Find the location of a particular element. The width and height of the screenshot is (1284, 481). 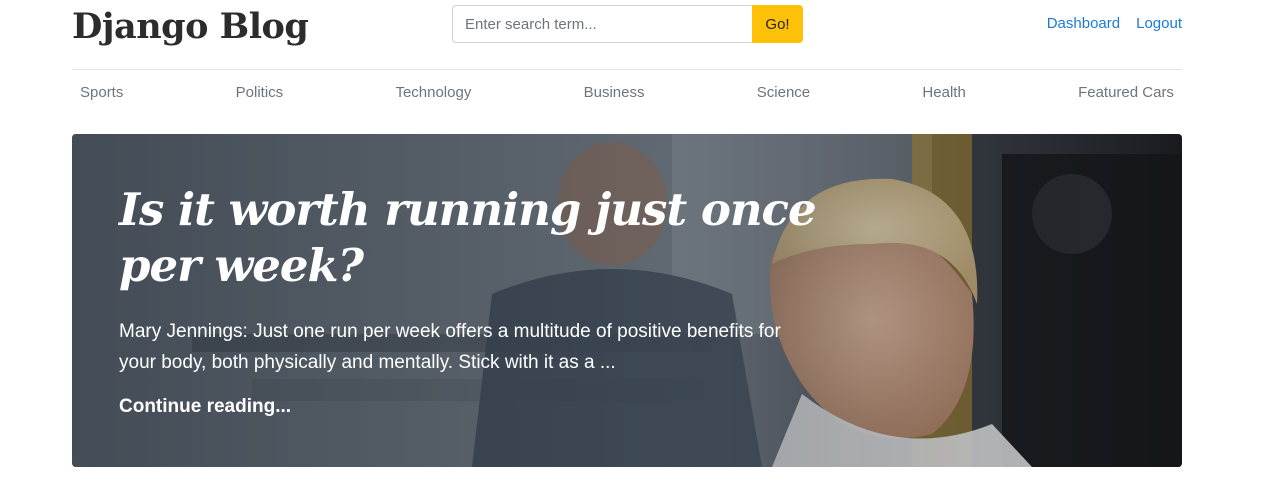

user-links: Dashboard Logout is located at coordinates (1114, 23).